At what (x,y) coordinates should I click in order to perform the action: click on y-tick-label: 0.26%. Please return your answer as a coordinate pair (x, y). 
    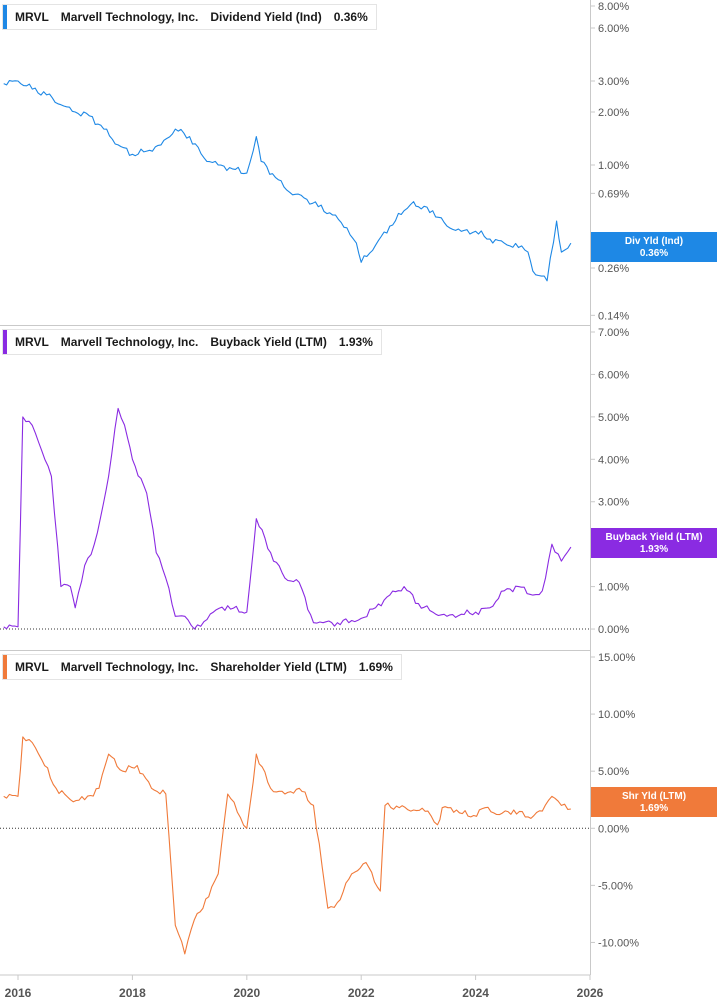
    Looking at the image, I should click on (613, 269).